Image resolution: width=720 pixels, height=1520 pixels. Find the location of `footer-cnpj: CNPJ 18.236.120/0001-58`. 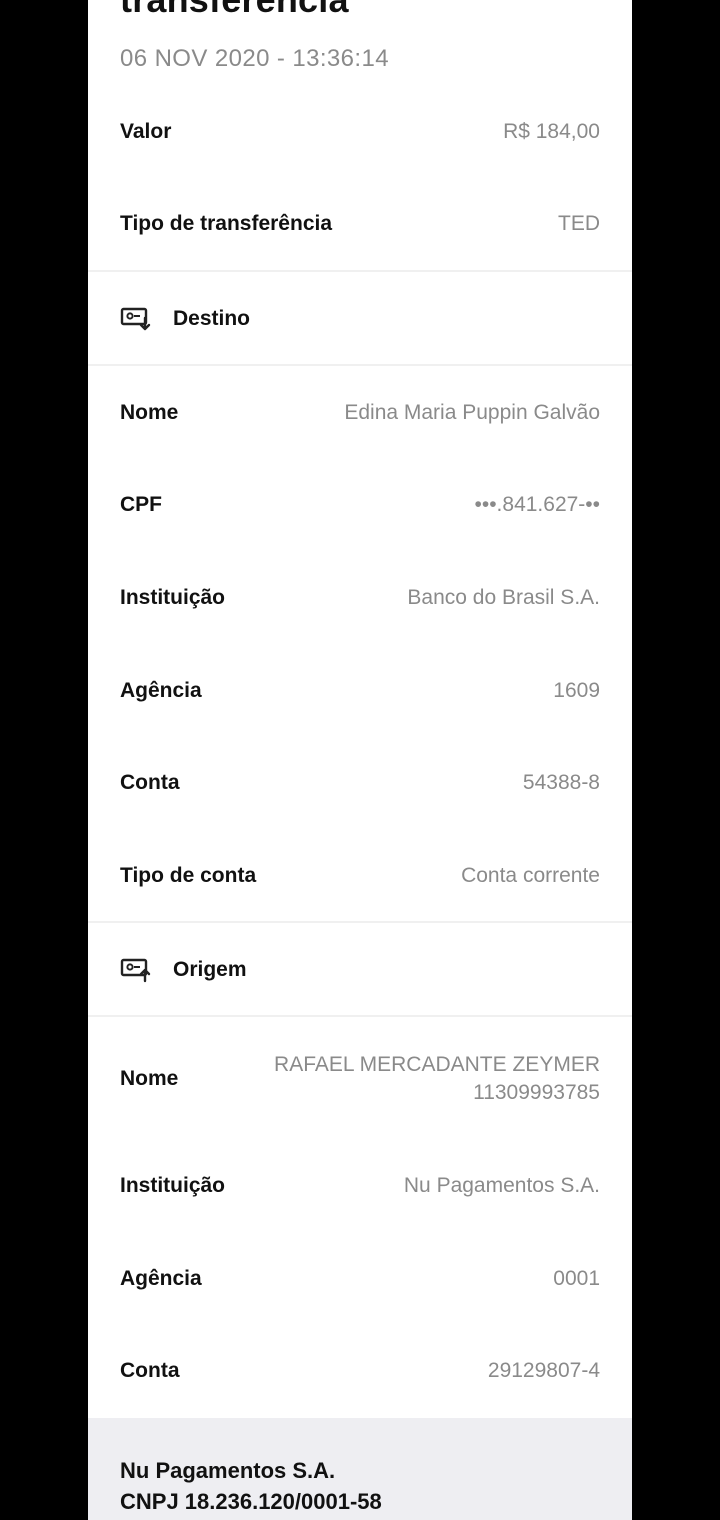

footer-cnpj: CNPJ 18.236.120/0001-58 is located at coordinates (251, 1501).